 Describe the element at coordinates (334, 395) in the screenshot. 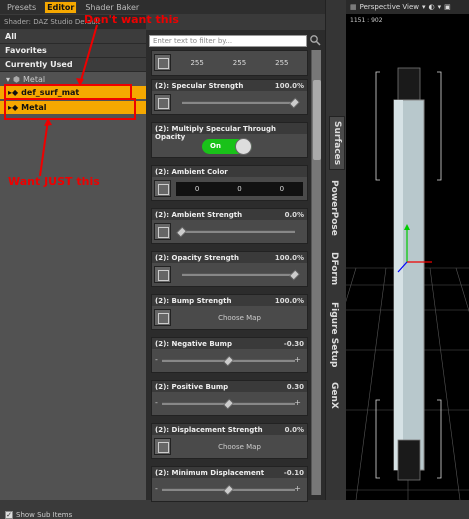

I see `side-tab-genx: GenX` at that location.